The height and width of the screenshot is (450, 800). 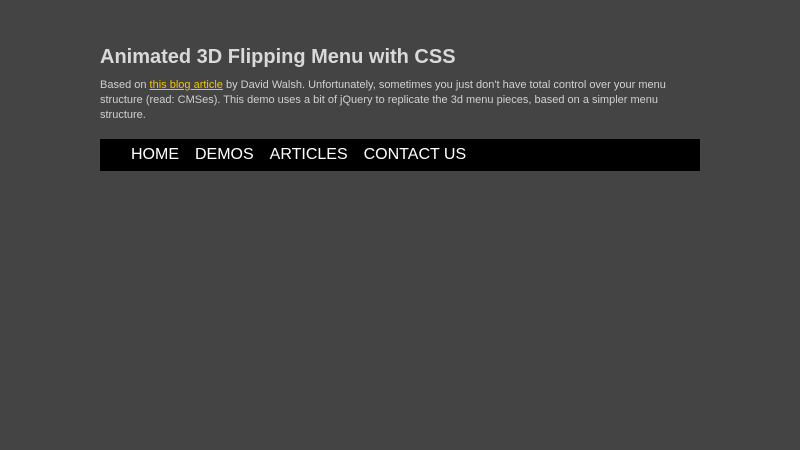 I want to click on intro-prefix: Based on, so click(x=125, y=85).